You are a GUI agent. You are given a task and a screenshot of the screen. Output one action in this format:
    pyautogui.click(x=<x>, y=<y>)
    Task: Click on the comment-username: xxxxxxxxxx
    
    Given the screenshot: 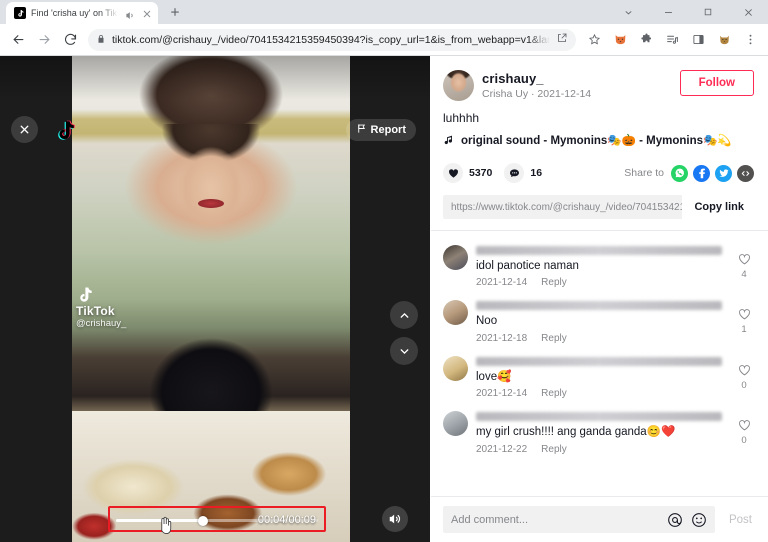 What is the action you would take?
    pyautogui.click(x=599, y=361)
    